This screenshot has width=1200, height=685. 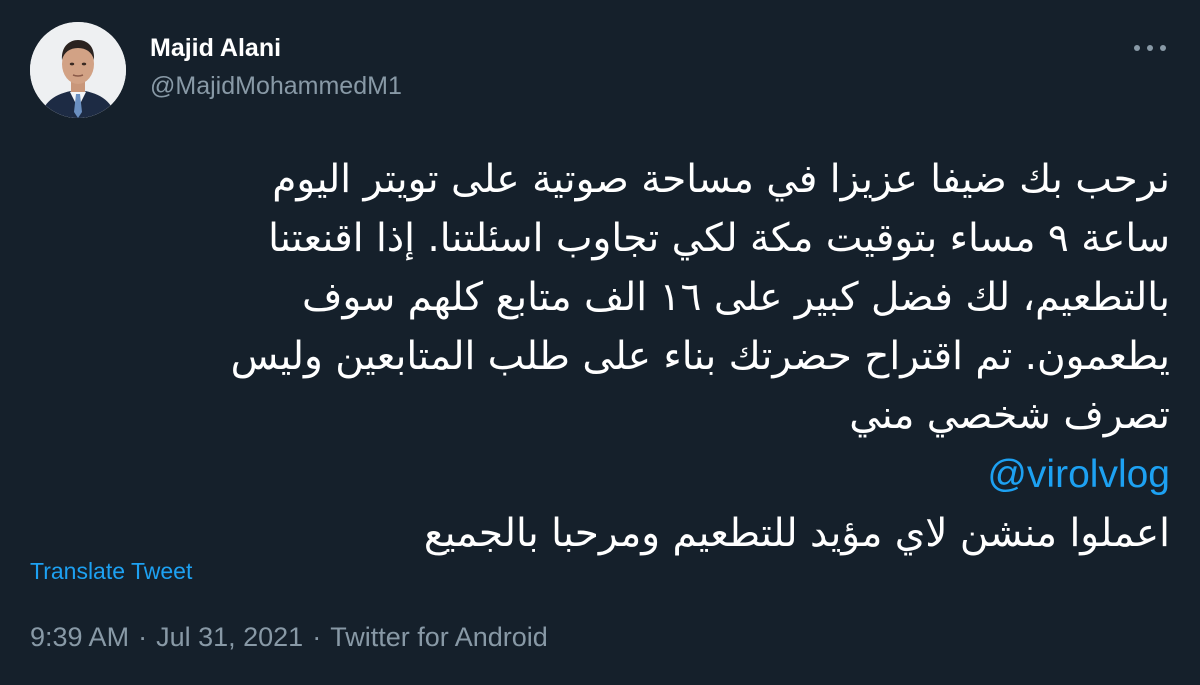 I want to click on more-options-button, so click(x=1150, y=48).